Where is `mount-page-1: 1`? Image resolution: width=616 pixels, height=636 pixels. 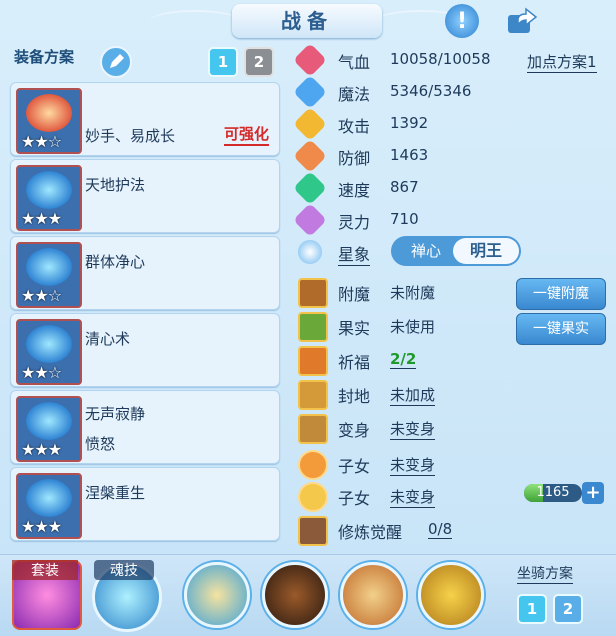 mount-page-1: 1 is located at coordinates (532, 609).